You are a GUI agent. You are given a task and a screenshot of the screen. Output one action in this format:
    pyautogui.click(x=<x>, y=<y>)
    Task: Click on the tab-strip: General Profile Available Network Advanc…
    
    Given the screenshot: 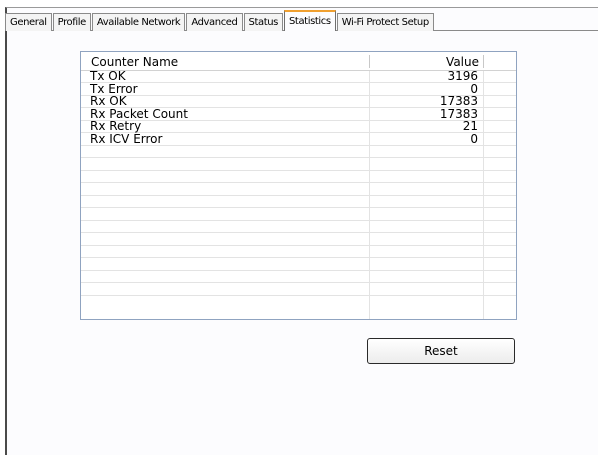 What is the action you would take?
    pyautogui.click(x=301, y=20)
    